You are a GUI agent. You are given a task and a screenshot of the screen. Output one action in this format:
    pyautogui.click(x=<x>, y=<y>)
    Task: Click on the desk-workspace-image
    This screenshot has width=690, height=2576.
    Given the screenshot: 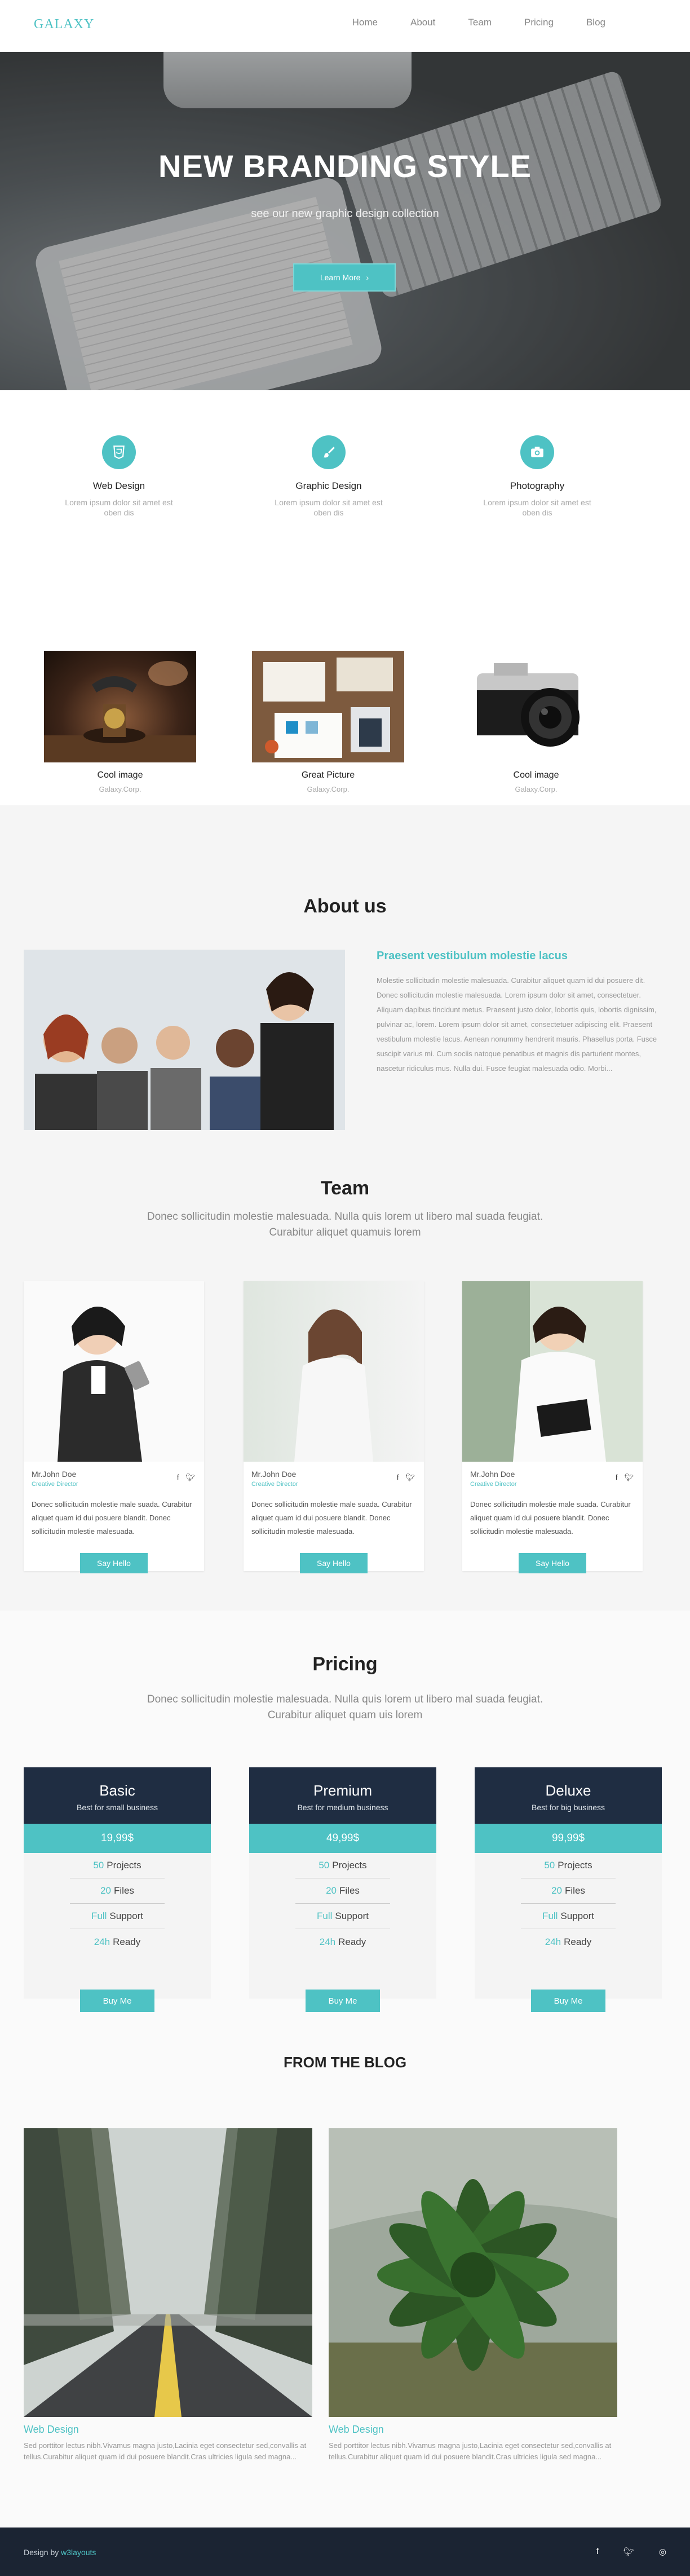 What is the action you would take?
    pyautogui.click(x=328, y=706)
    